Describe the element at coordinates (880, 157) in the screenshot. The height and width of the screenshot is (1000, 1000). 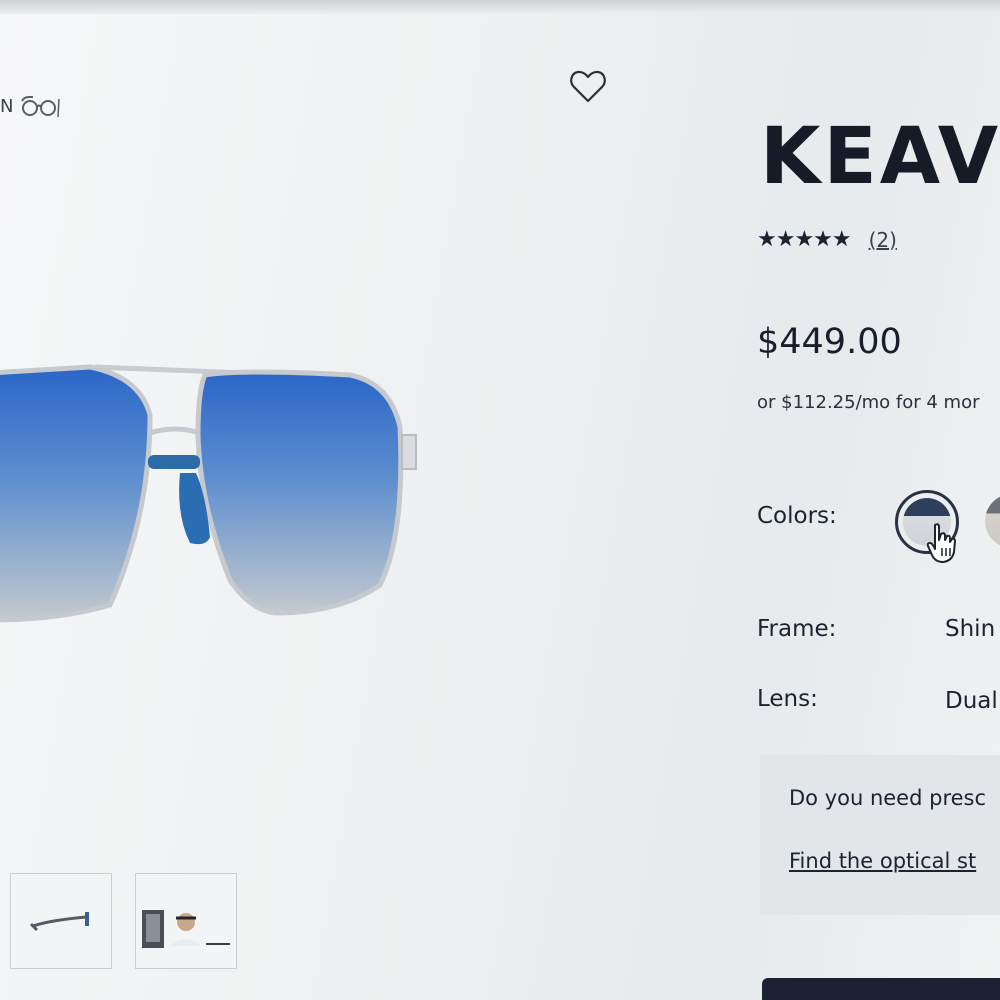
I see `product-title: KEAV` at that location.